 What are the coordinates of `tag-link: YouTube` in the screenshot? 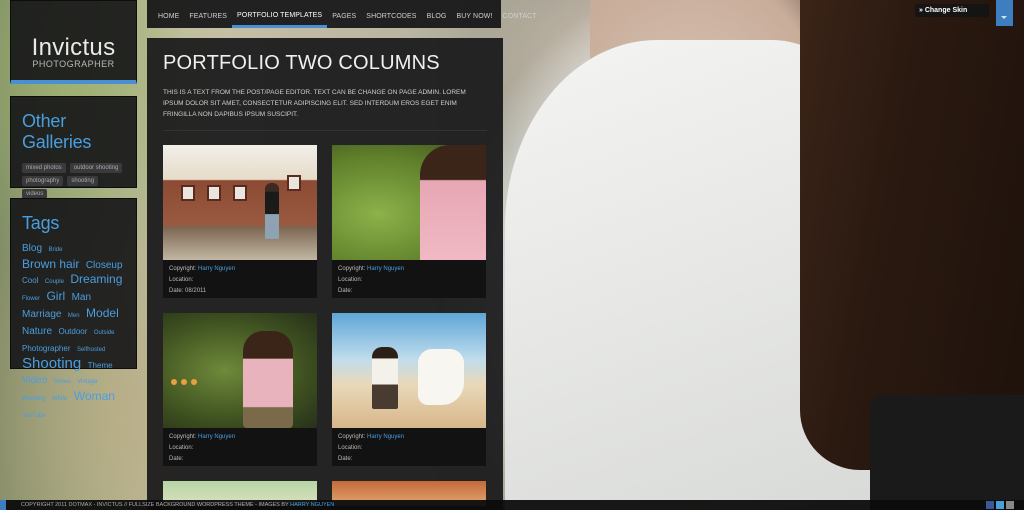 It's located at (34, 416).